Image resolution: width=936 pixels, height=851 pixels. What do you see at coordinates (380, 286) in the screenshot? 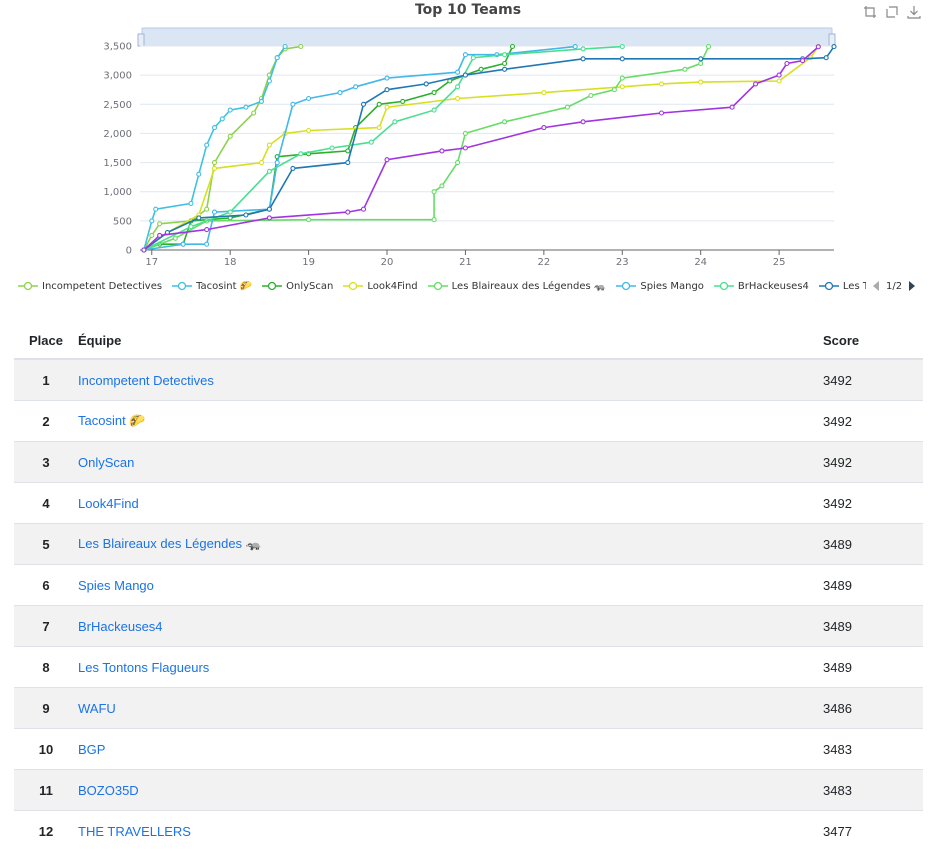
I see `legend-item: Look4Find` at bounding box center [380, 286].